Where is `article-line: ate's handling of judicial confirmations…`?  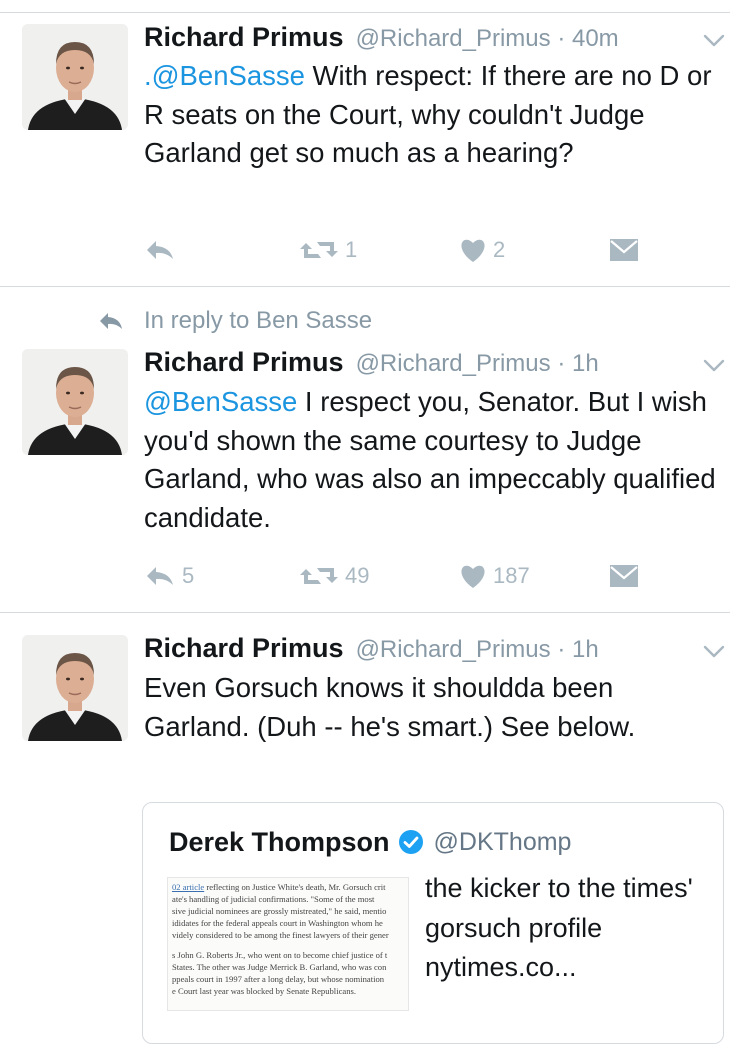
article-line: ate's handling of judicial confirmations… is located at coordinates (273, 899).